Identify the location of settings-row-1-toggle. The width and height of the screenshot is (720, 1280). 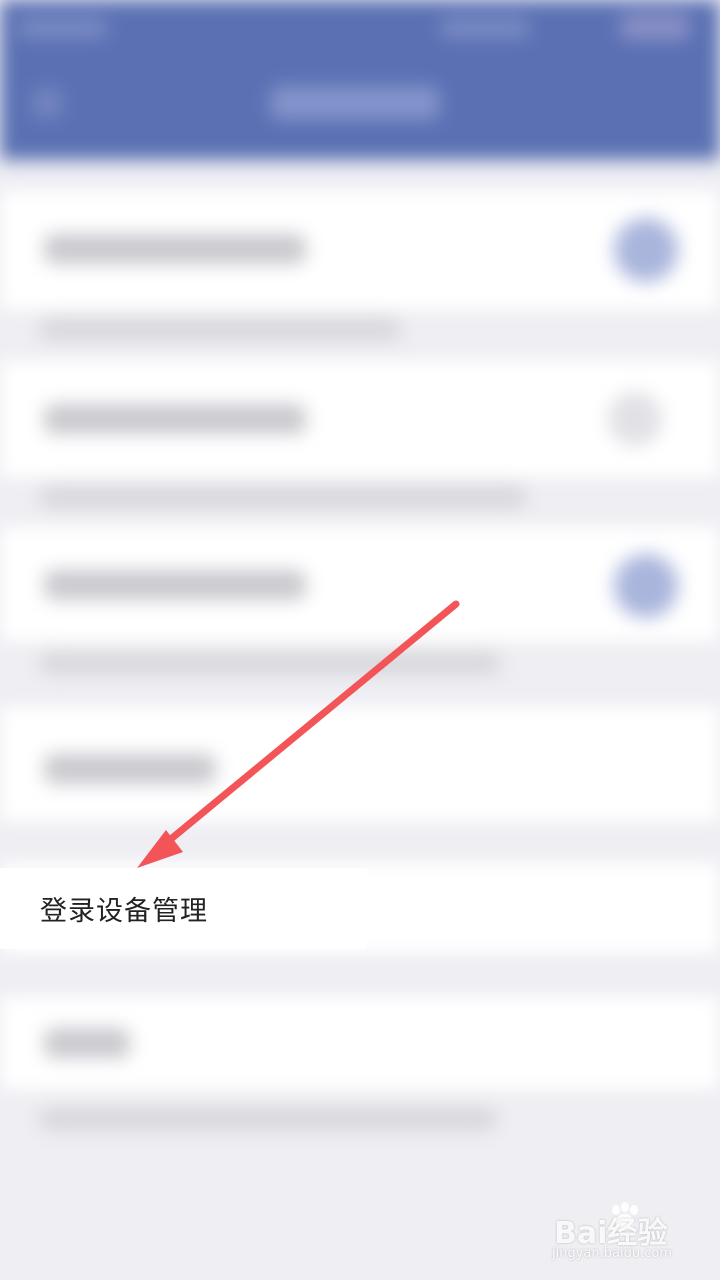
(646, 250).